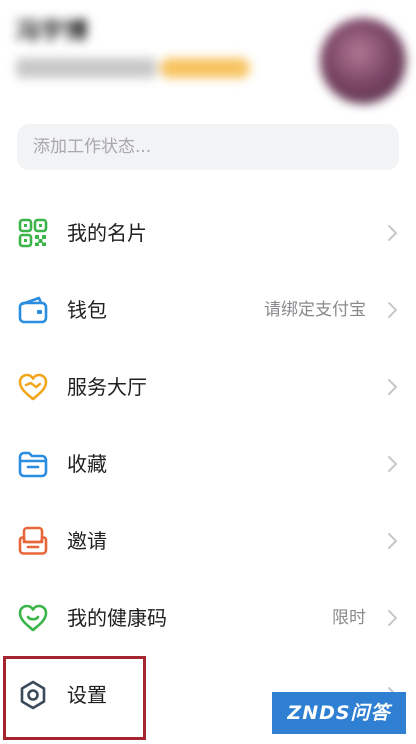 The width and height of the screenshot is (416, 744). What do you see at coordinates (349, 618) in the screenshot?
I see `menu-item-value: 限时` at bounding box center [349, 618].